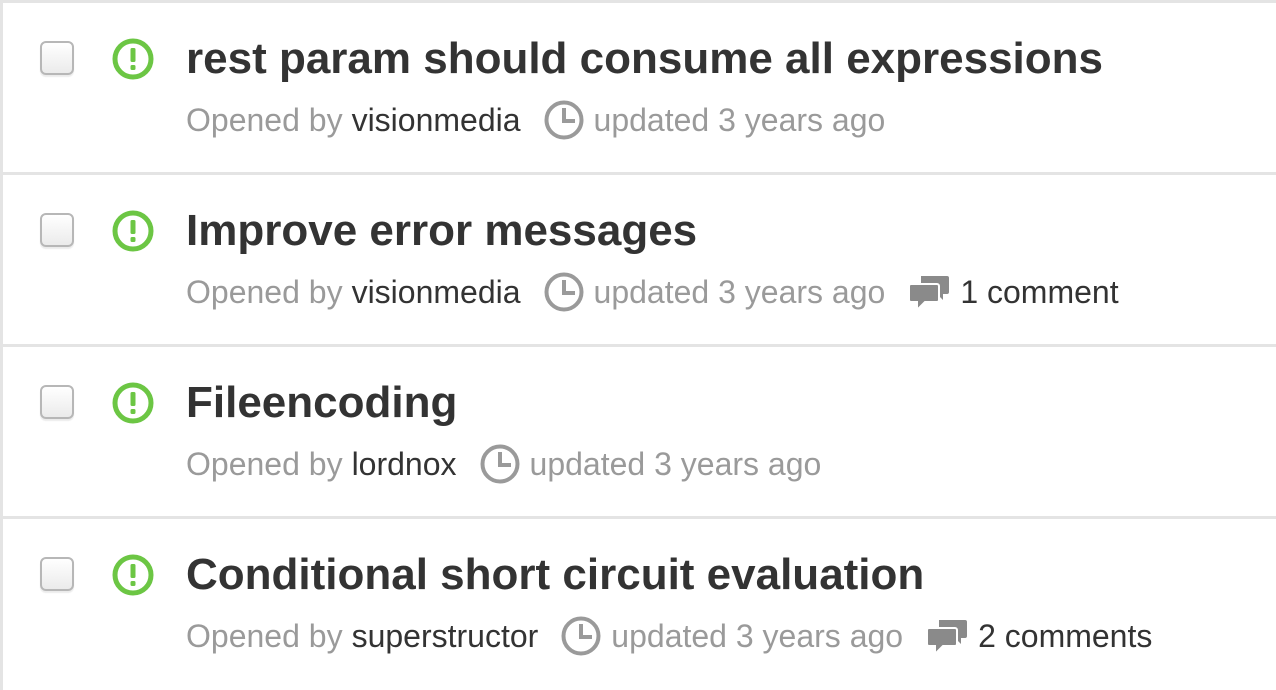 The width and height of the screenshot is (1276, 690). I want to click on author-link: lordnox, so click(404, 464).